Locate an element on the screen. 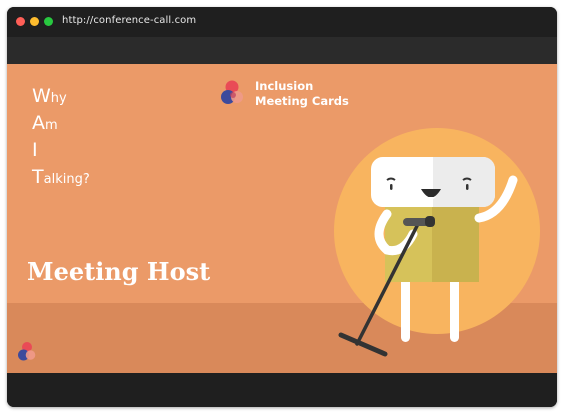  maximize-window-button is located at coordinates (48, 21).